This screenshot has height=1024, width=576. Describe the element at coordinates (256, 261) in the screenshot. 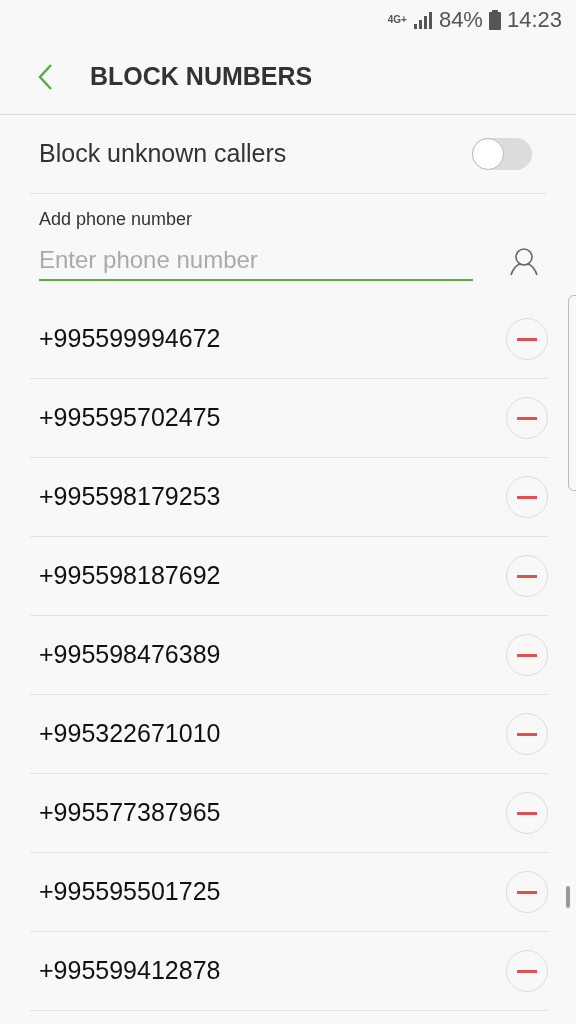

I see `phone-number-field: Enter phone number` at that location.